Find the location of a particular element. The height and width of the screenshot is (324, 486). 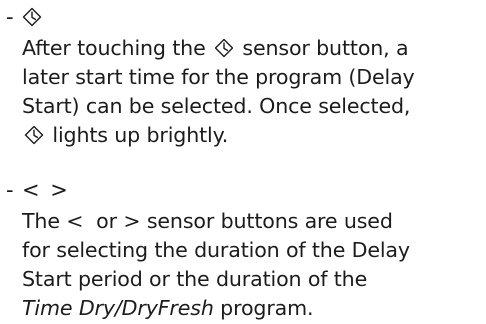

description-text: The is located at coordinates (44, 221).